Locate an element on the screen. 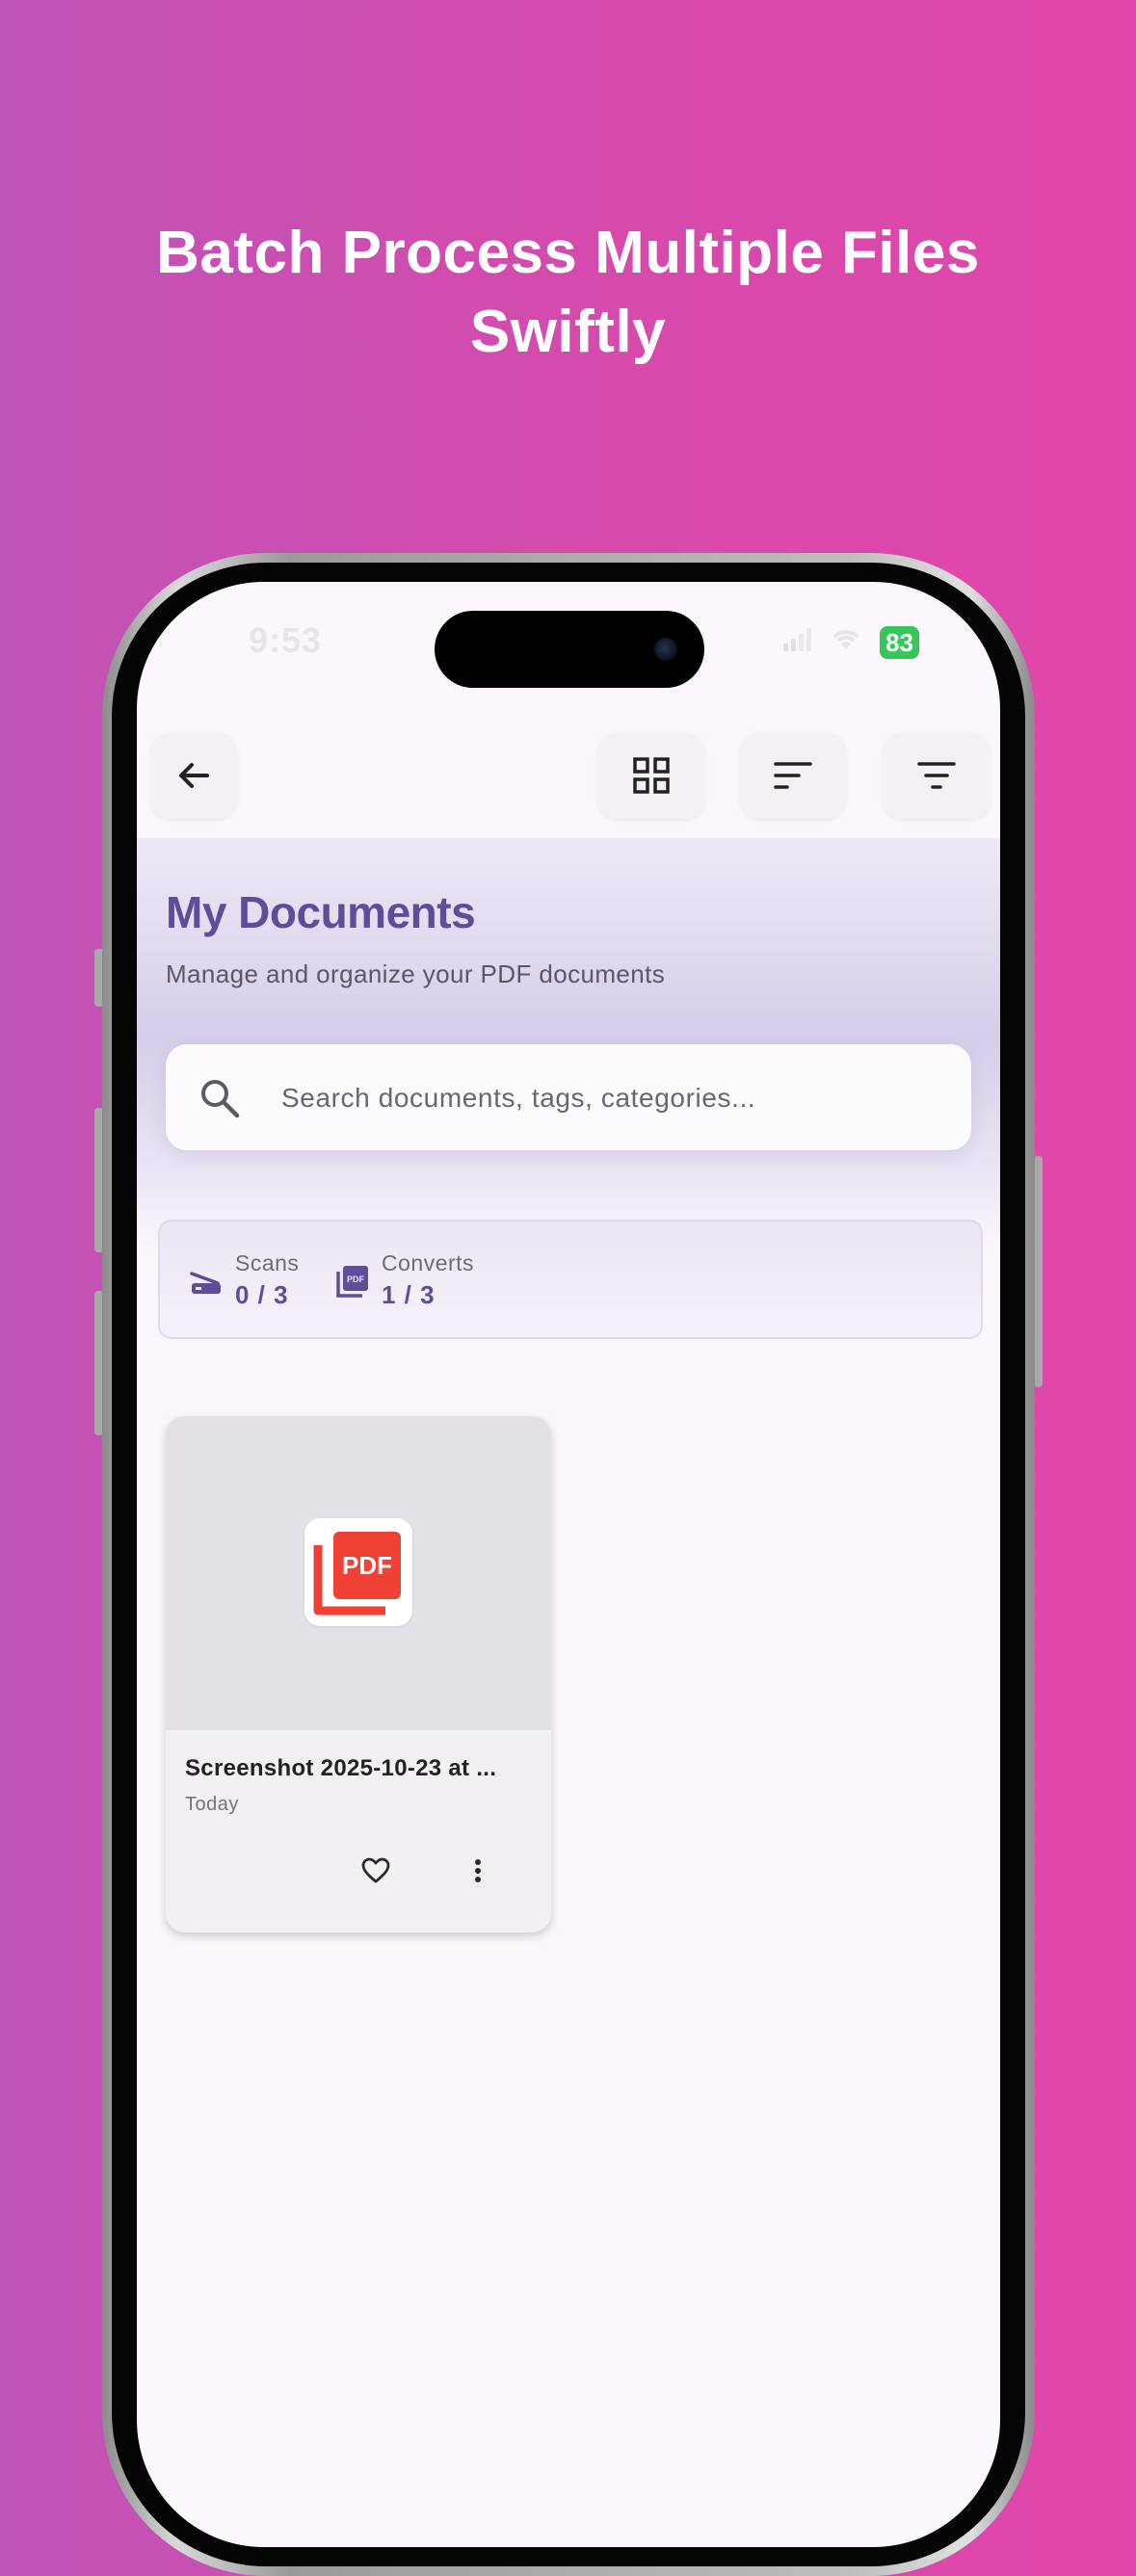  pdf-file-icon: PDF is located at coordinates (358, 1572).